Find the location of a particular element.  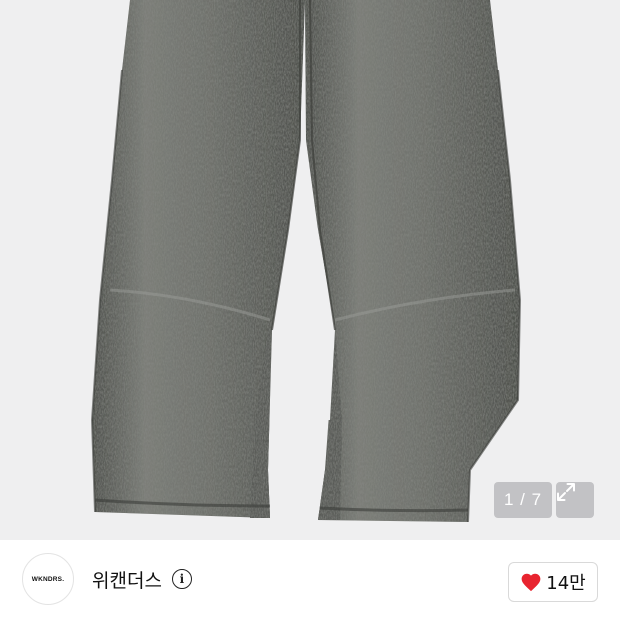

brand-name-link: 위캔더스 i is located at coordinates (142, 579).